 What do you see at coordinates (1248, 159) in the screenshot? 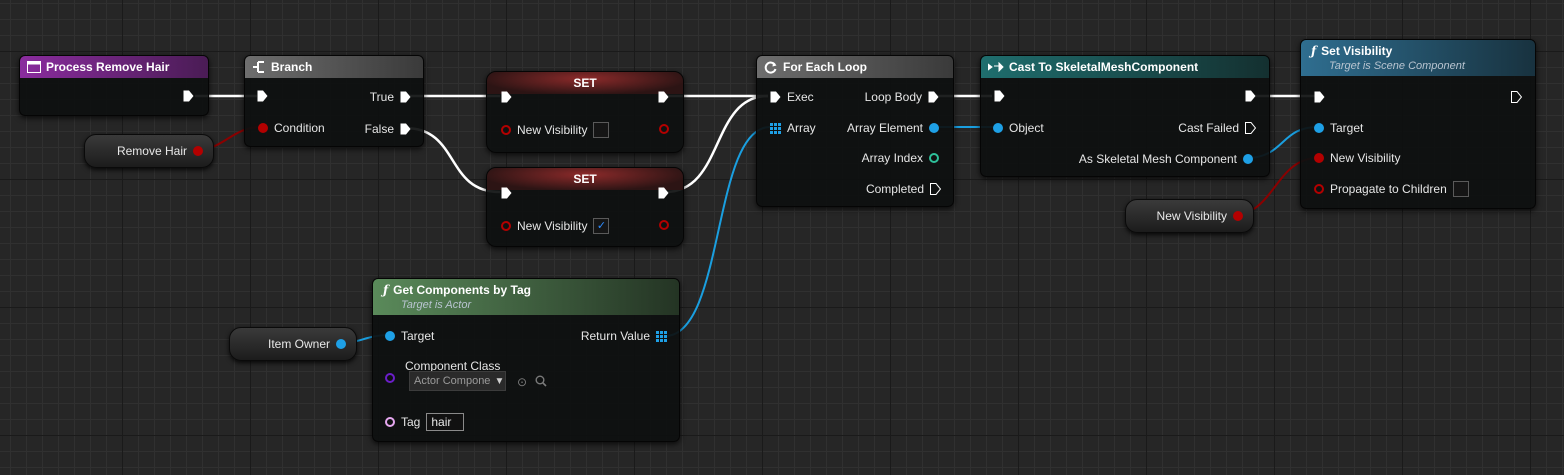
I see `as-skeletal-mesh-pin` at bounding box center [1248, 159].